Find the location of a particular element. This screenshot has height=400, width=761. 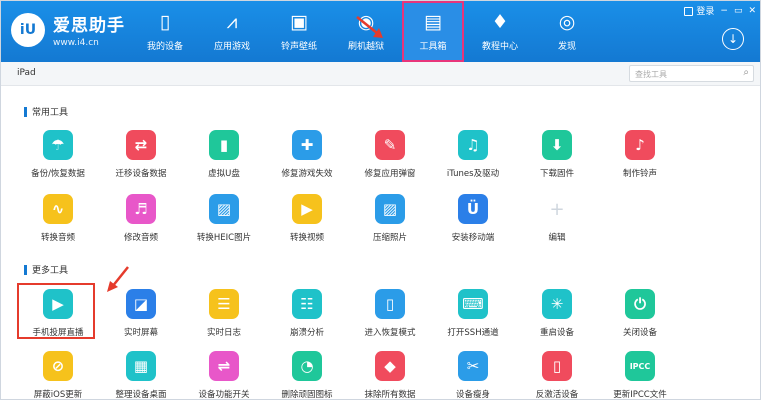

ssh-icon: ⌨ is located at coordinates (473, 304).